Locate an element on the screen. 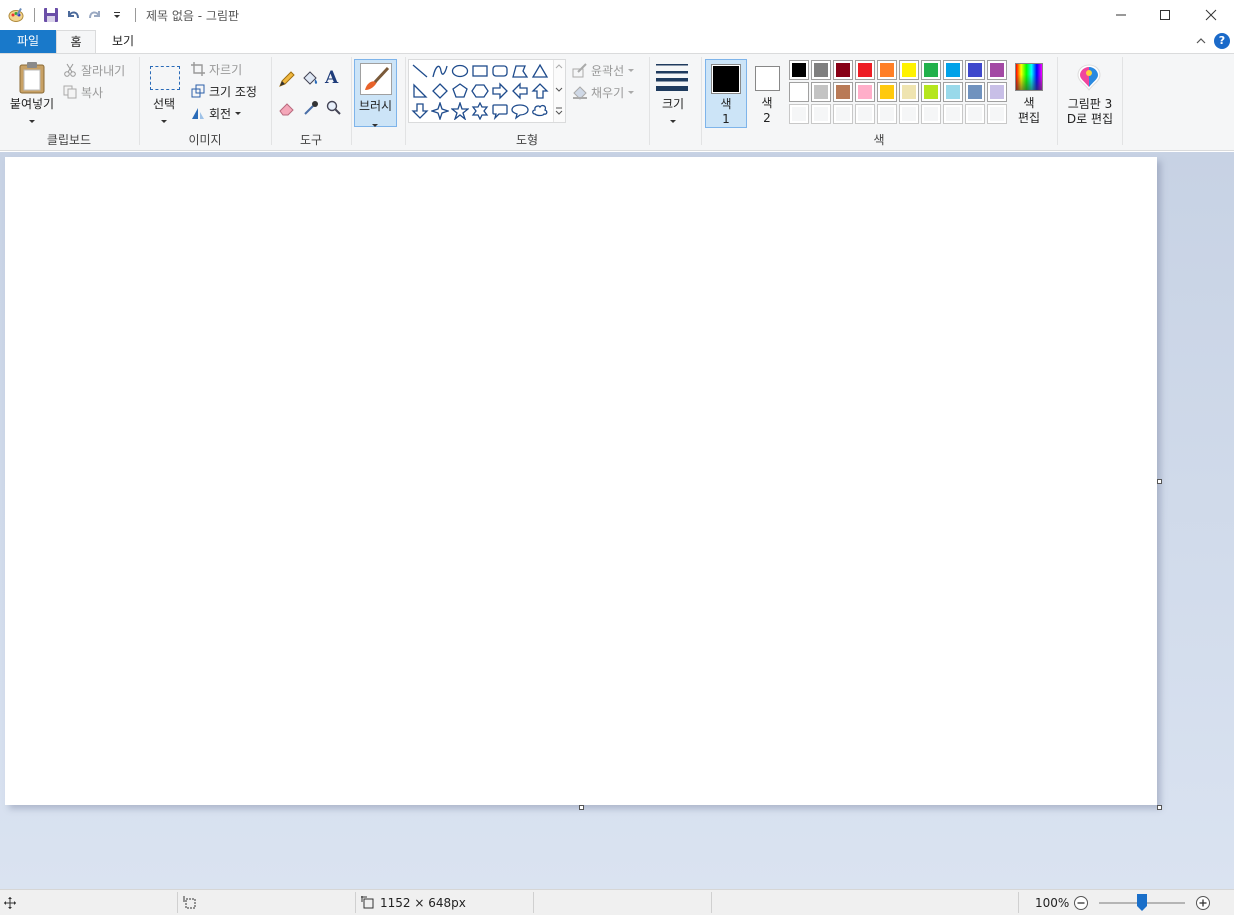  zoom-in-icon is located at coordinates (1203, 902).